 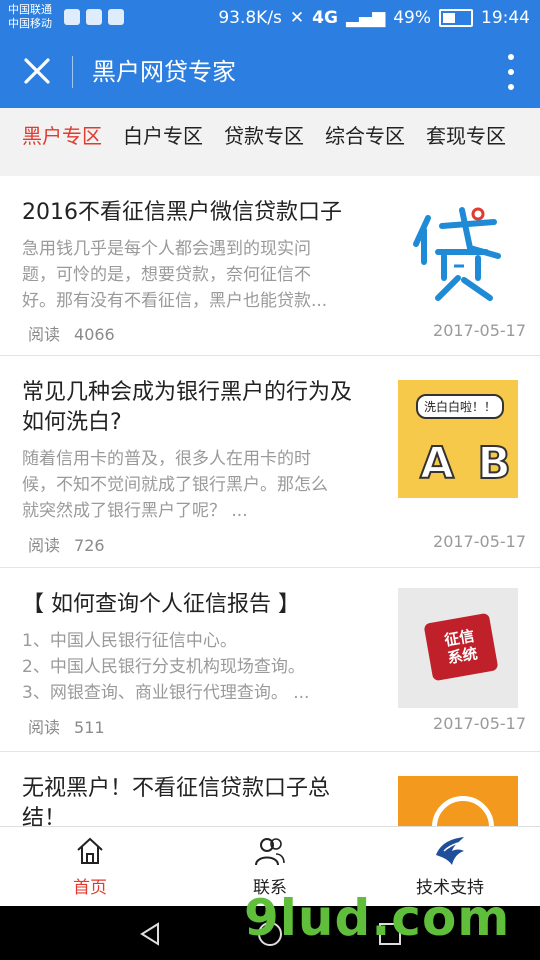 What do you see at coordinates (66, 726) in the screenshot?
I see `read-count: 阅读 511` at bounding box center [66, 726].